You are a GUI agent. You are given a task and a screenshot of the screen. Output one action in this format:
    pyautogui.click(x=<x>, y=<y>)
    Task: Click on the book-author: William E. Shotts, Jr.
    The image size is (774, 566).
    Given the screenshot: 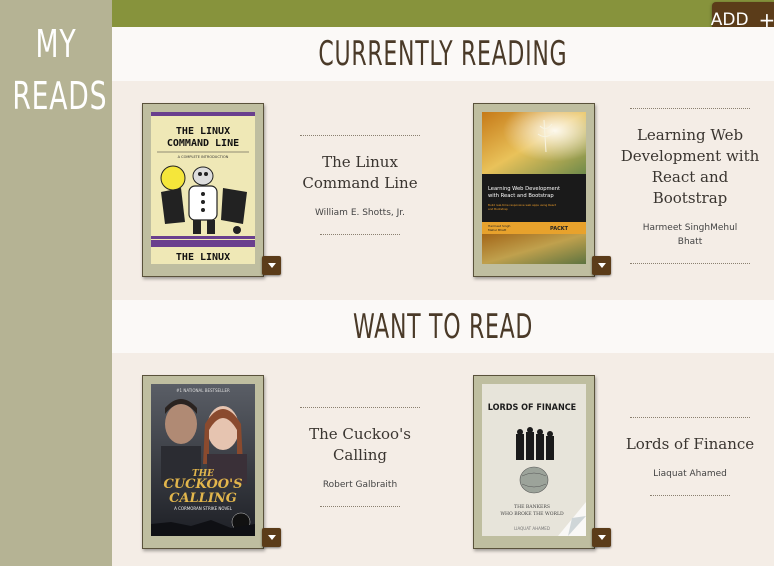 What is the action you would take?
    pyautogui.click(x=360, y=213)
    